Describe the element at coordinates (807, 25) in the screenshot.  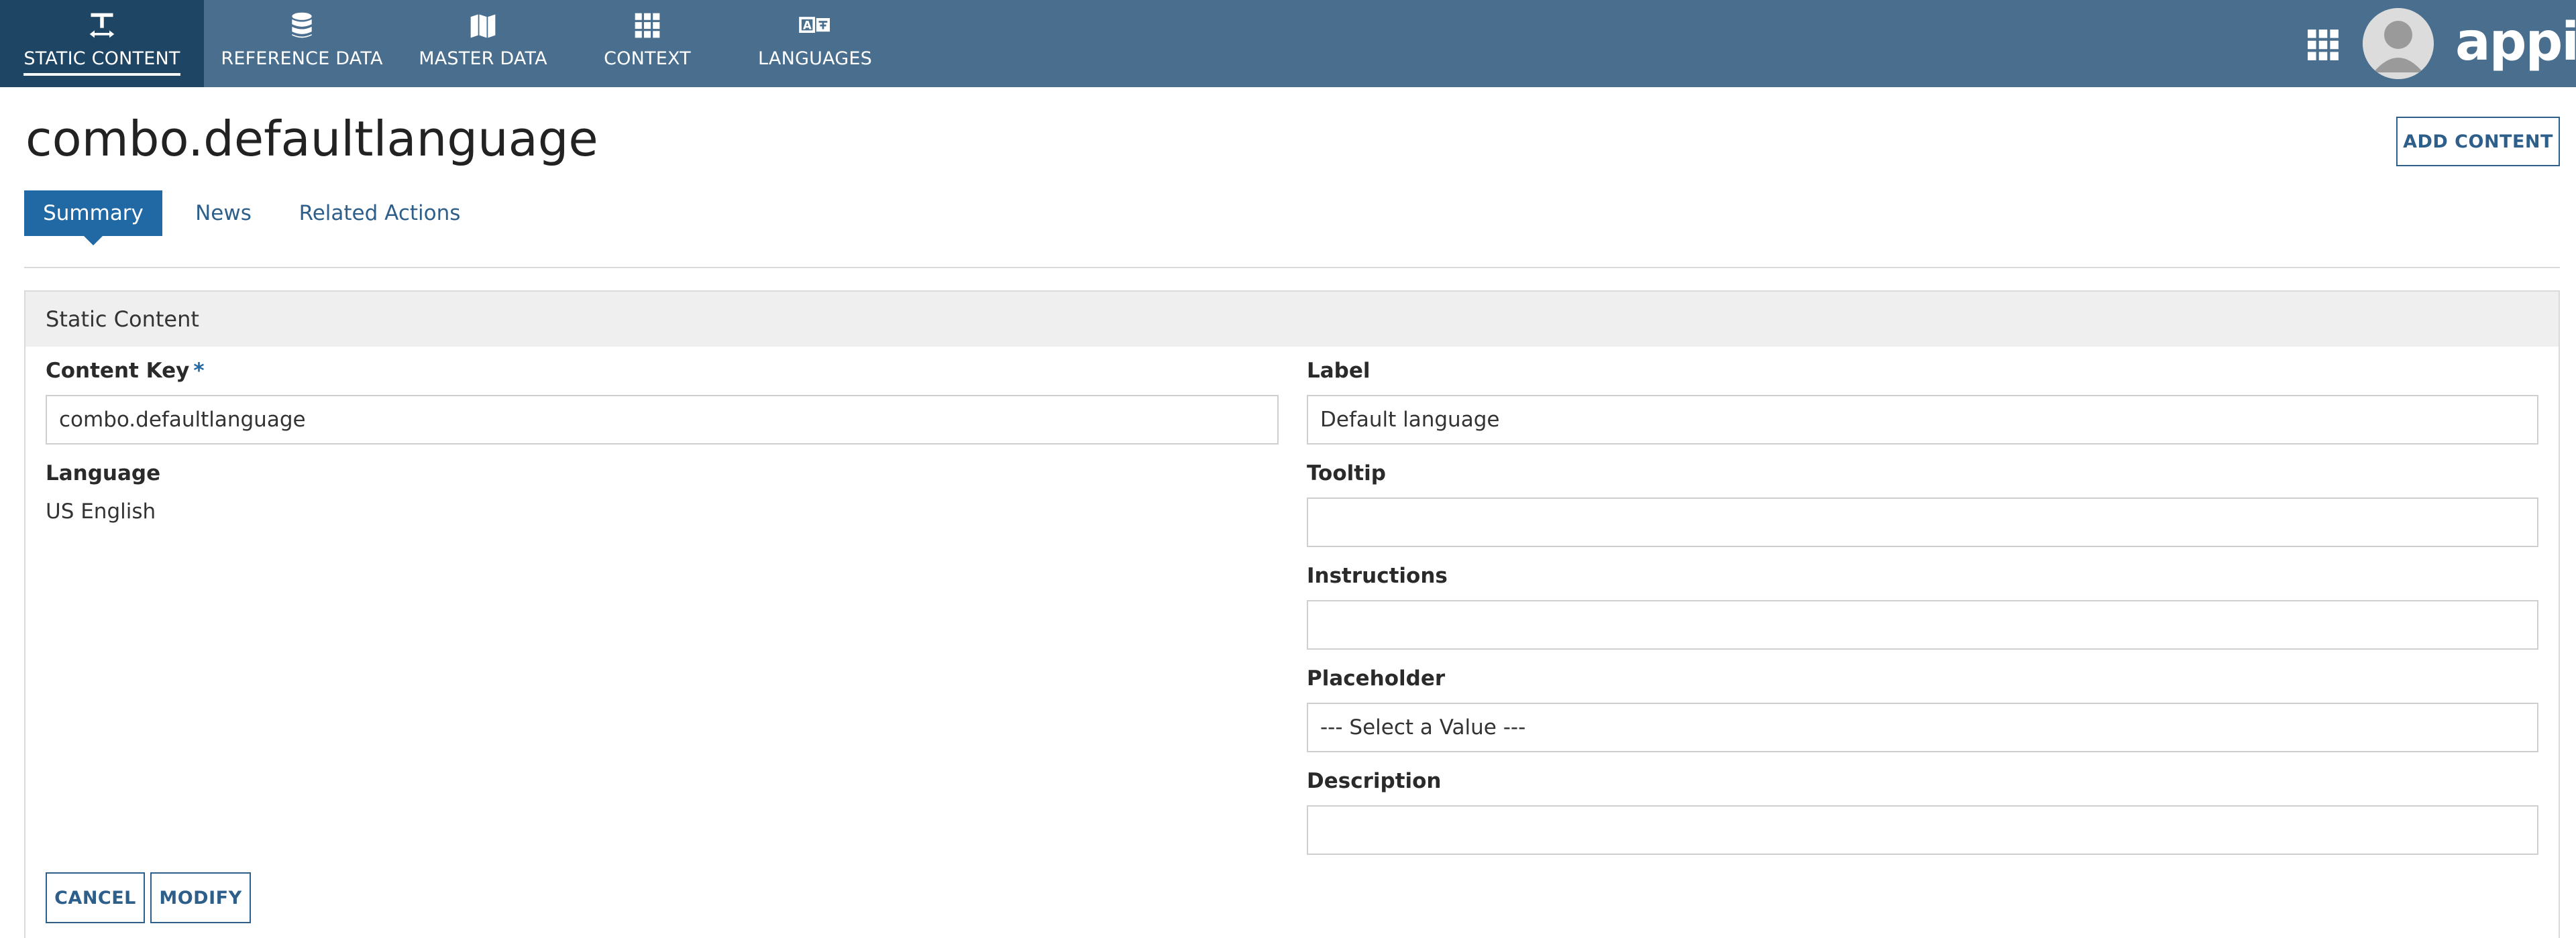
I see `svg-text: A` at that location.